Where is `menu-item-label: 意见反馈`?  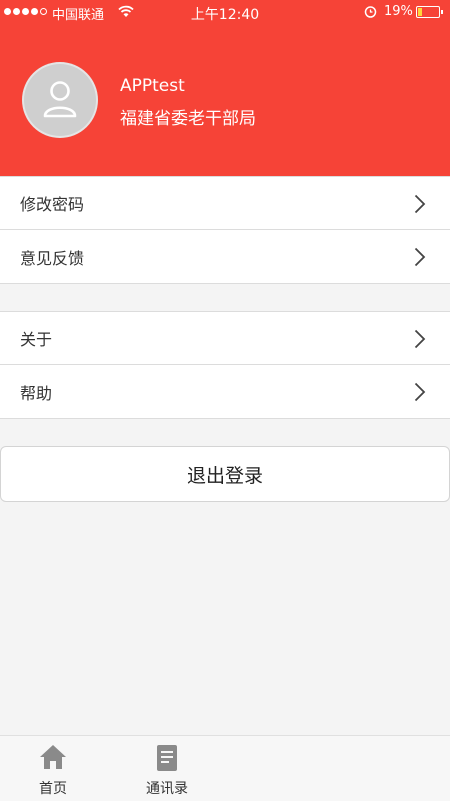 menu-item-label: 意见反馈 is located at coordinates (52, 258).